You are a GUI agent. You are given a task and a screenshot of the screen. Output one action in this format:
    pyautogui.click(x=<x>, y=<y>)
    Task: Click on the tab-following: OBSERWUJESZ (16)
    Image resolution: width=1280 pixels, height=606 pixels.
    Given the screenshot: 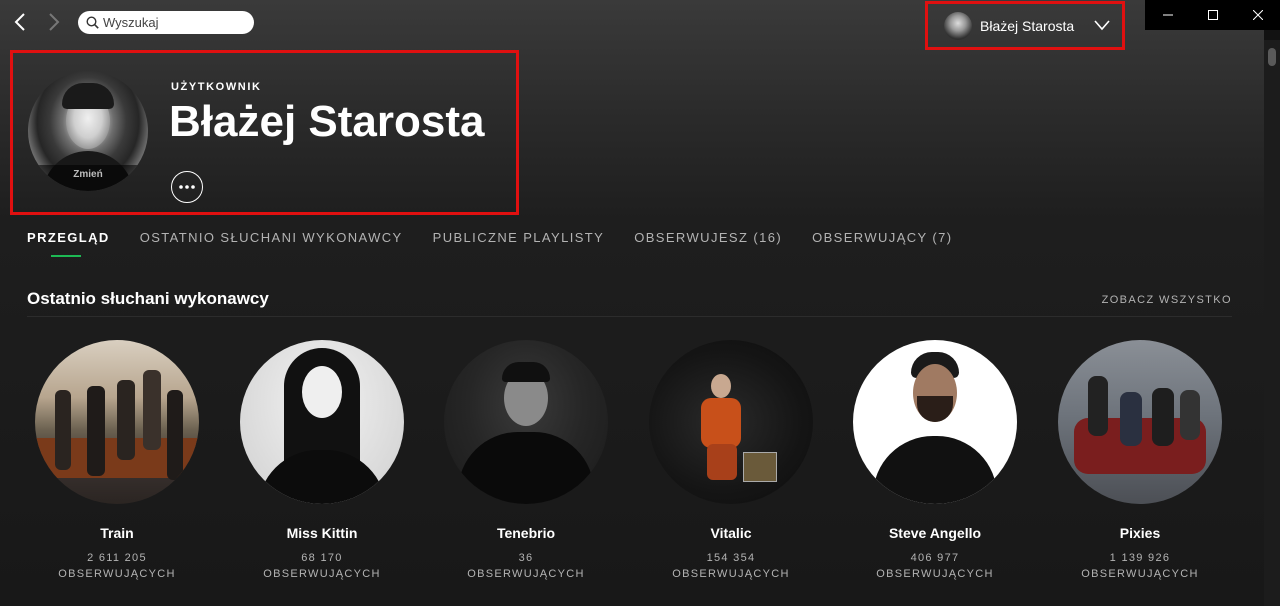 What is the action you would take?
    pyautogui.click(x=708, y=241)
    